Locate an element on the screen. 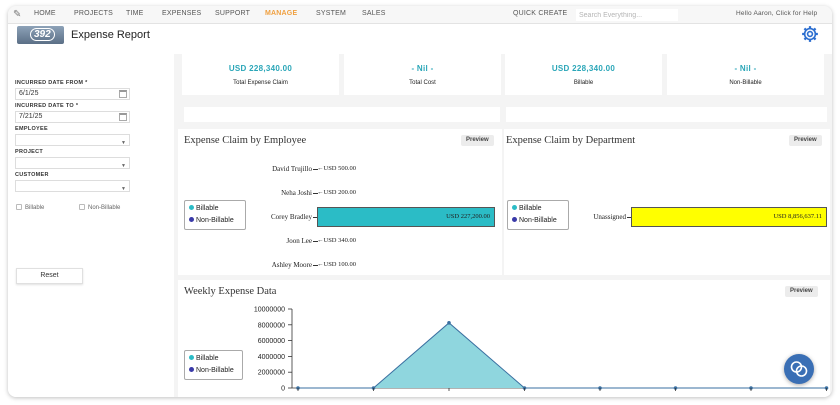 Image resolution: width=840 pixels, height=405 pixels. y-tick-label: 2000000 is located at coordinates (271, 373).